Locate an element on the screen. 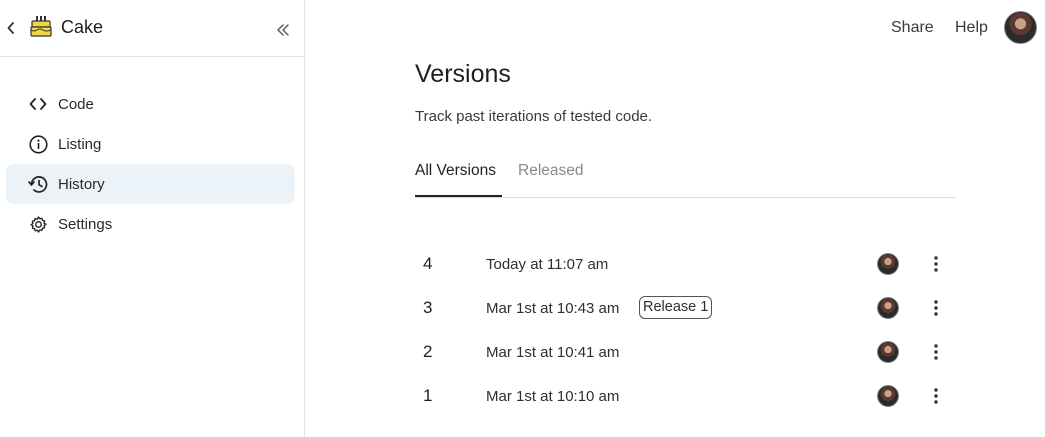 The height and width of the screenshot is (437, 1045). version-row: 2 Mar 1st at 10:41 am is located at coordinates (685, 352).